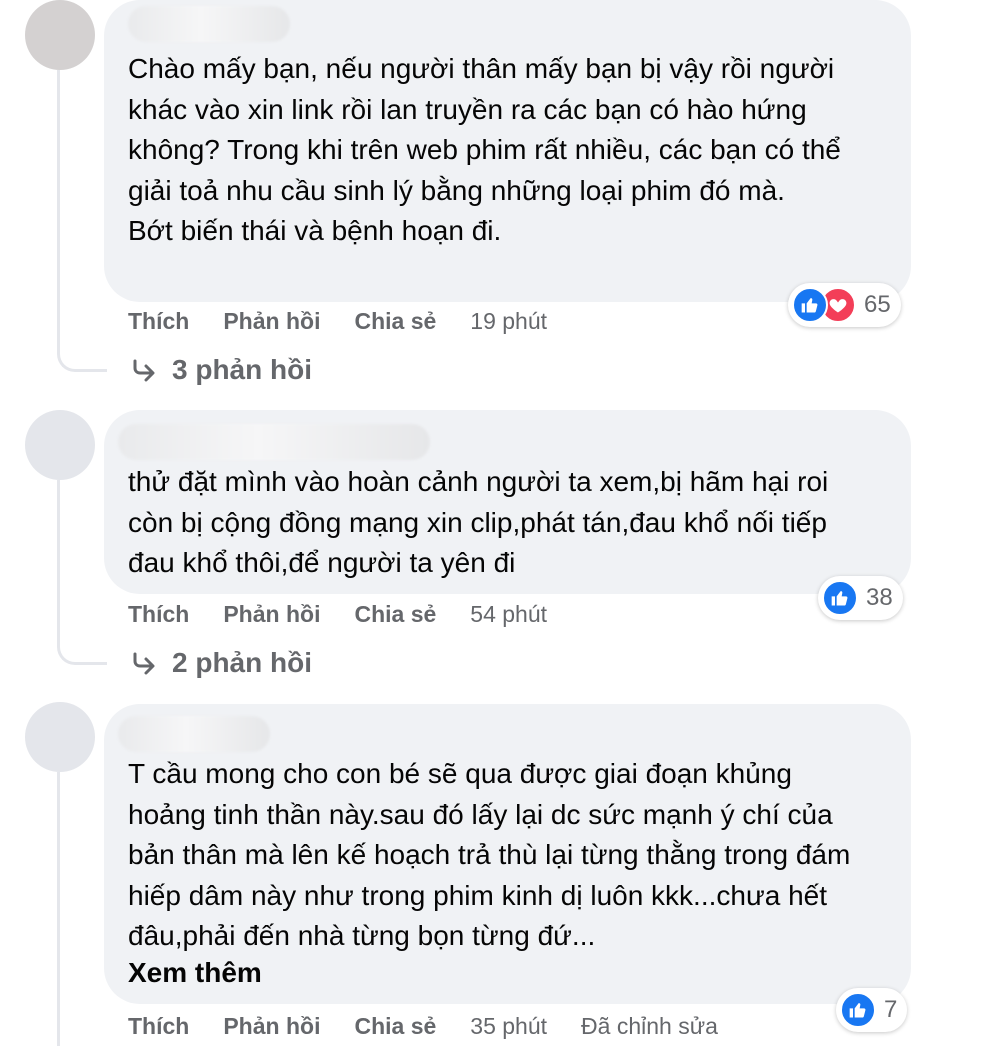 The height and width of the screenshot is (1046, 994). Describe the element at coordinates (891, 1009) in the screenshot. I see `reaction-count: 7` at that location.